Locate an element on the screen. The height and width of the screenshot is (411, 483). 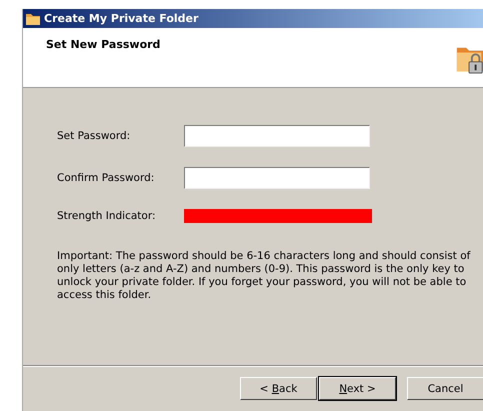
field-label: Strength Indicator: is located at coordinates (107, 216).